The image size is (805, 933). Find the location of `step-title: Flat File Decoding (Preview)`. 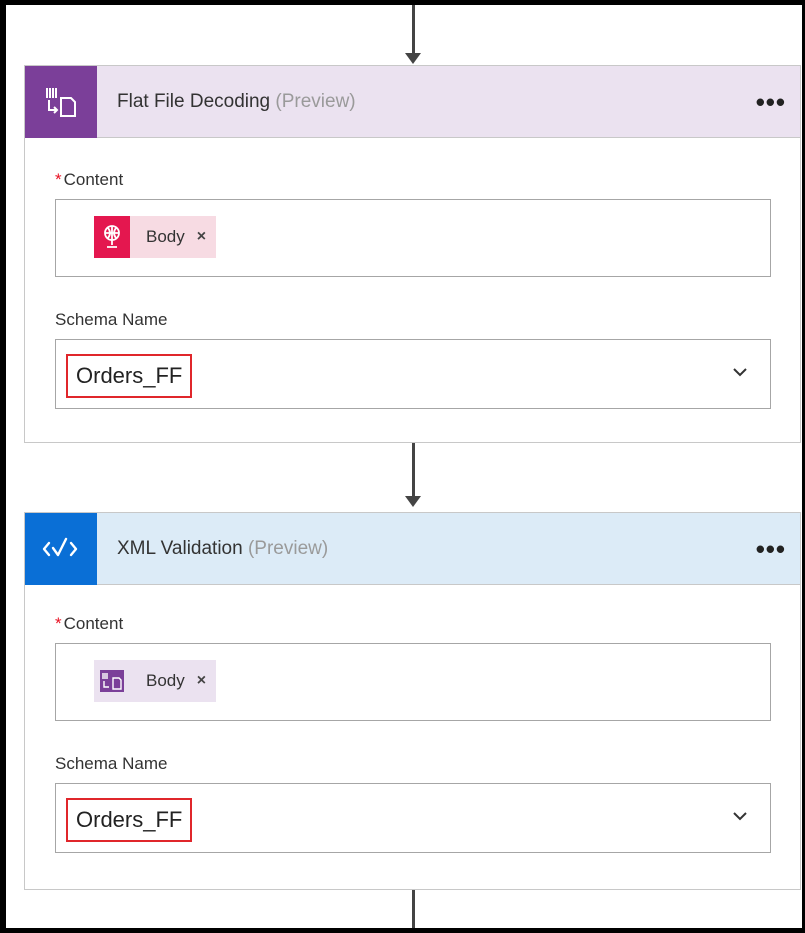

step-title: Flat File Decoding (Preview) is located at coordinates (236, 102).